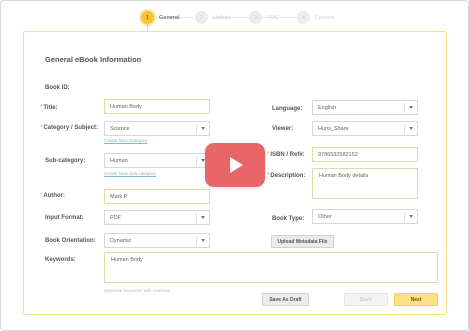  Describe the element at coordinates (283, 129) in the screenshot. I see `viewer-label: Viewer:` at that location.